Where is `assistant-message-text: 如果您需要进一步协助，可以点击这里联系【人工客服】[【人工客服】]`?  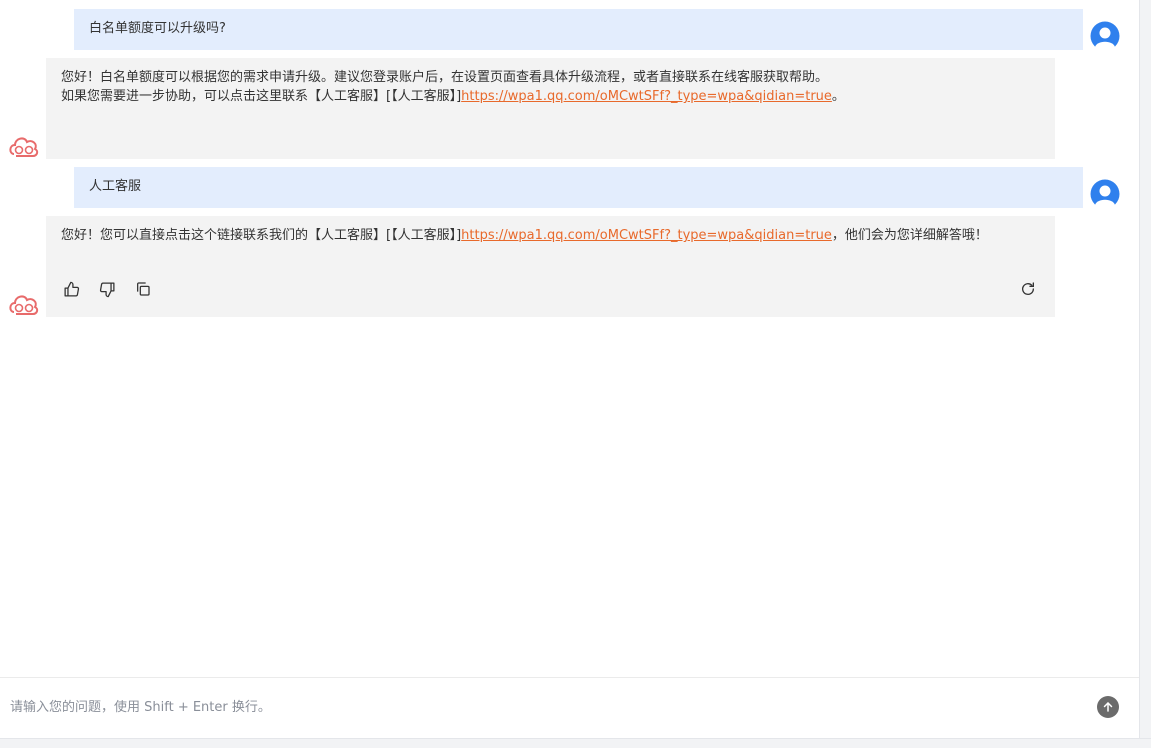 assistant-message-text: 如果您需要进一步协助，可以点击这里联系【人工客服】[【人工客服】] is located at coordinates (261, 96).